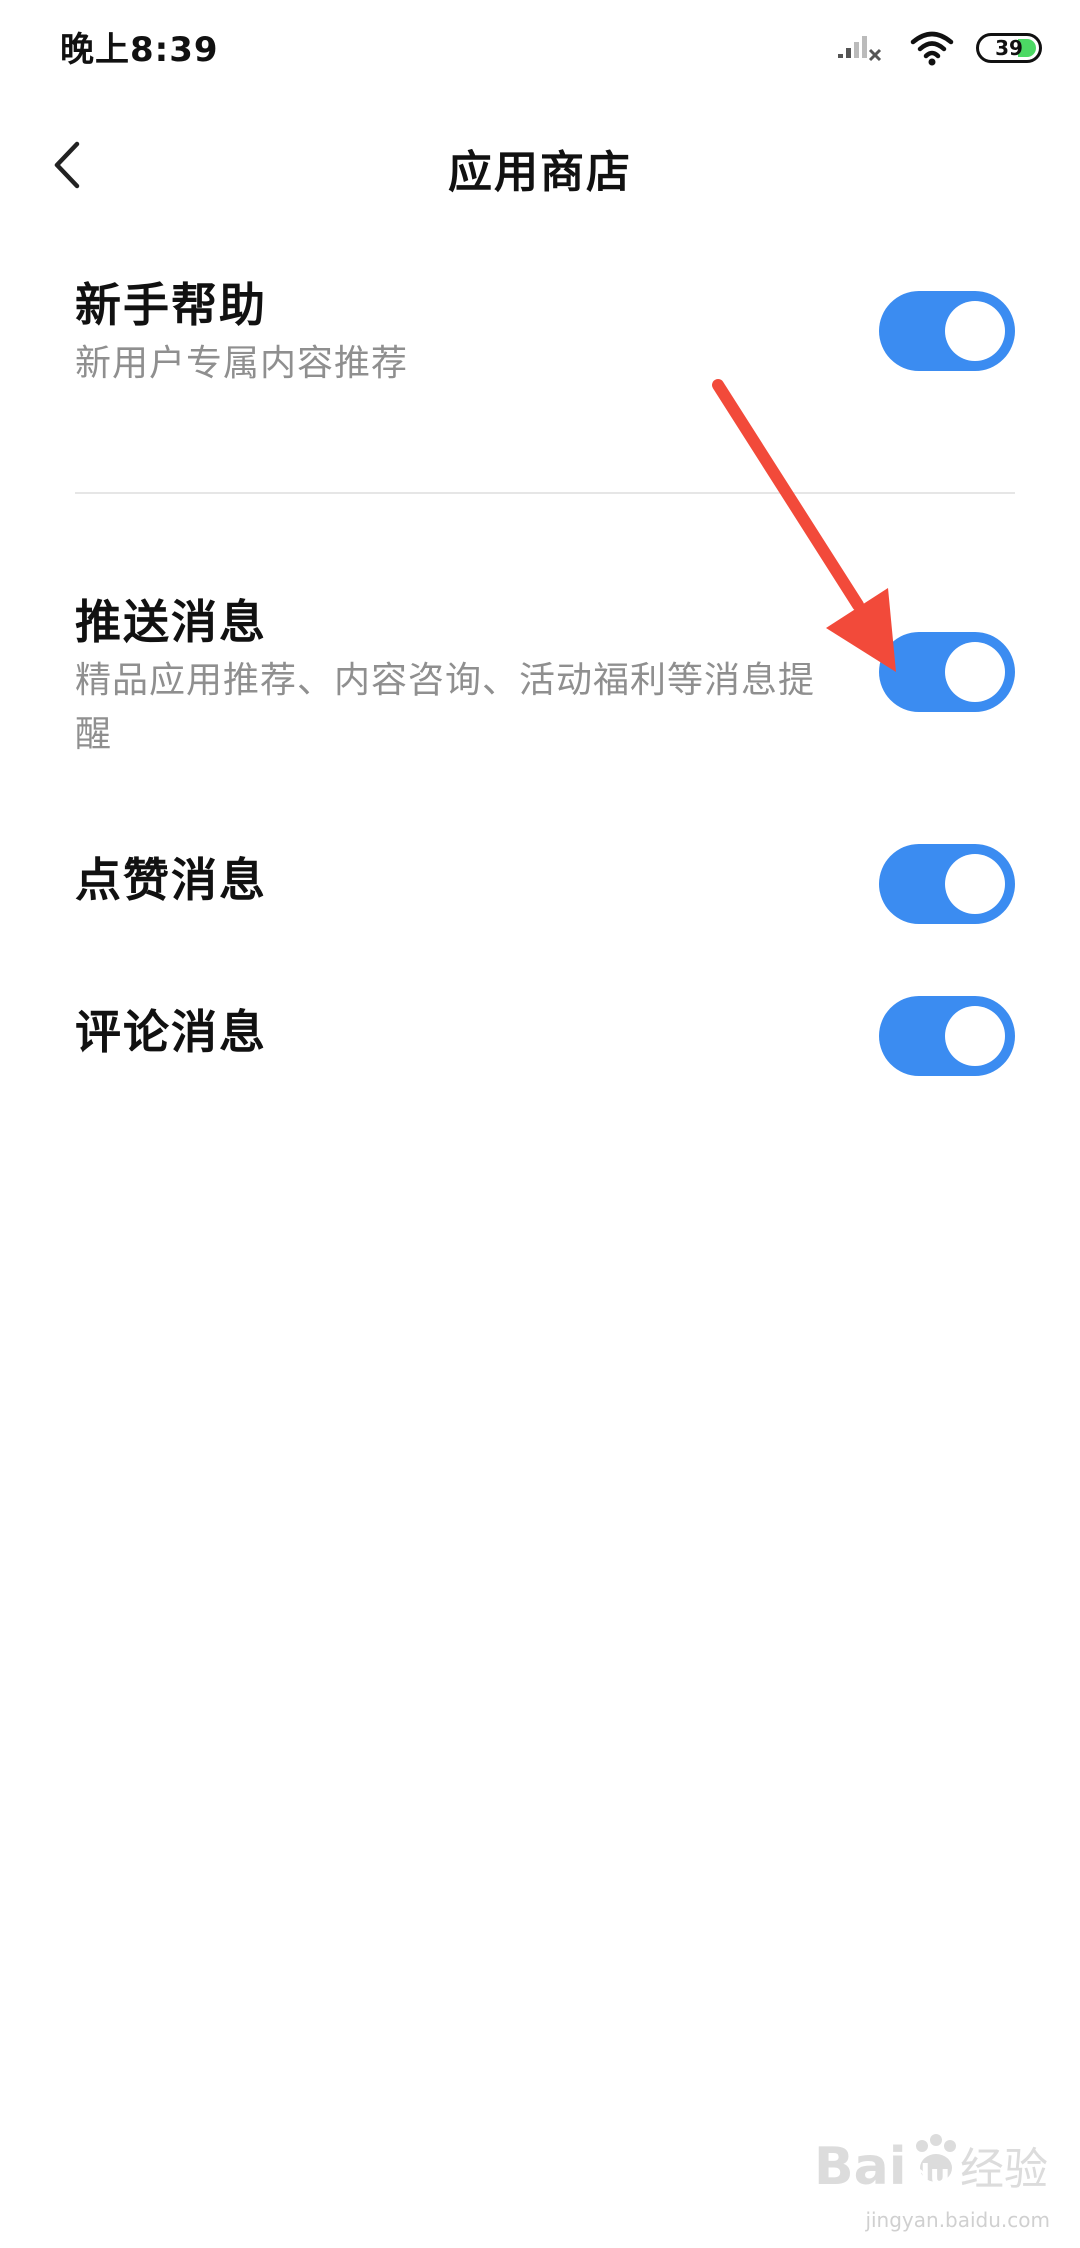 This screenshot has height=2248, width=1080. I want to click on comment-messages-toggle, so click(947, 1036).